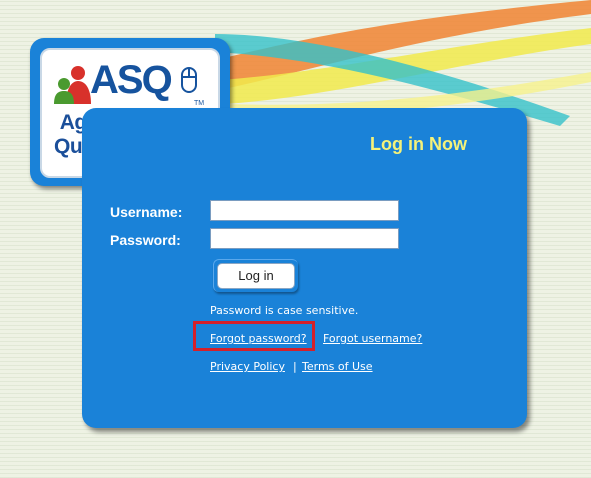 The width and height of the screenshot is (591, 478). Describe the element at coordinates (337, 366) in the screenshot. I see `terms-of-use-link: Terms of Use` at that location.